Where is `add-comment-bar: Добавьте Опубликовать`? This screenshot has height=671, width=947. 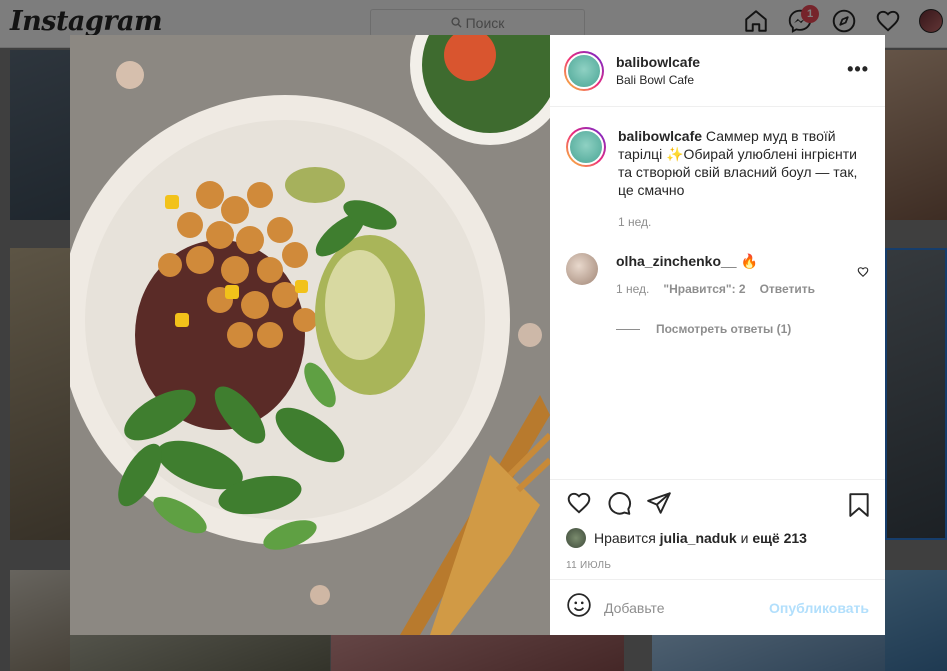 add-comment-bar: Добавьте Опубликовать is located at coordinates (717, 607).